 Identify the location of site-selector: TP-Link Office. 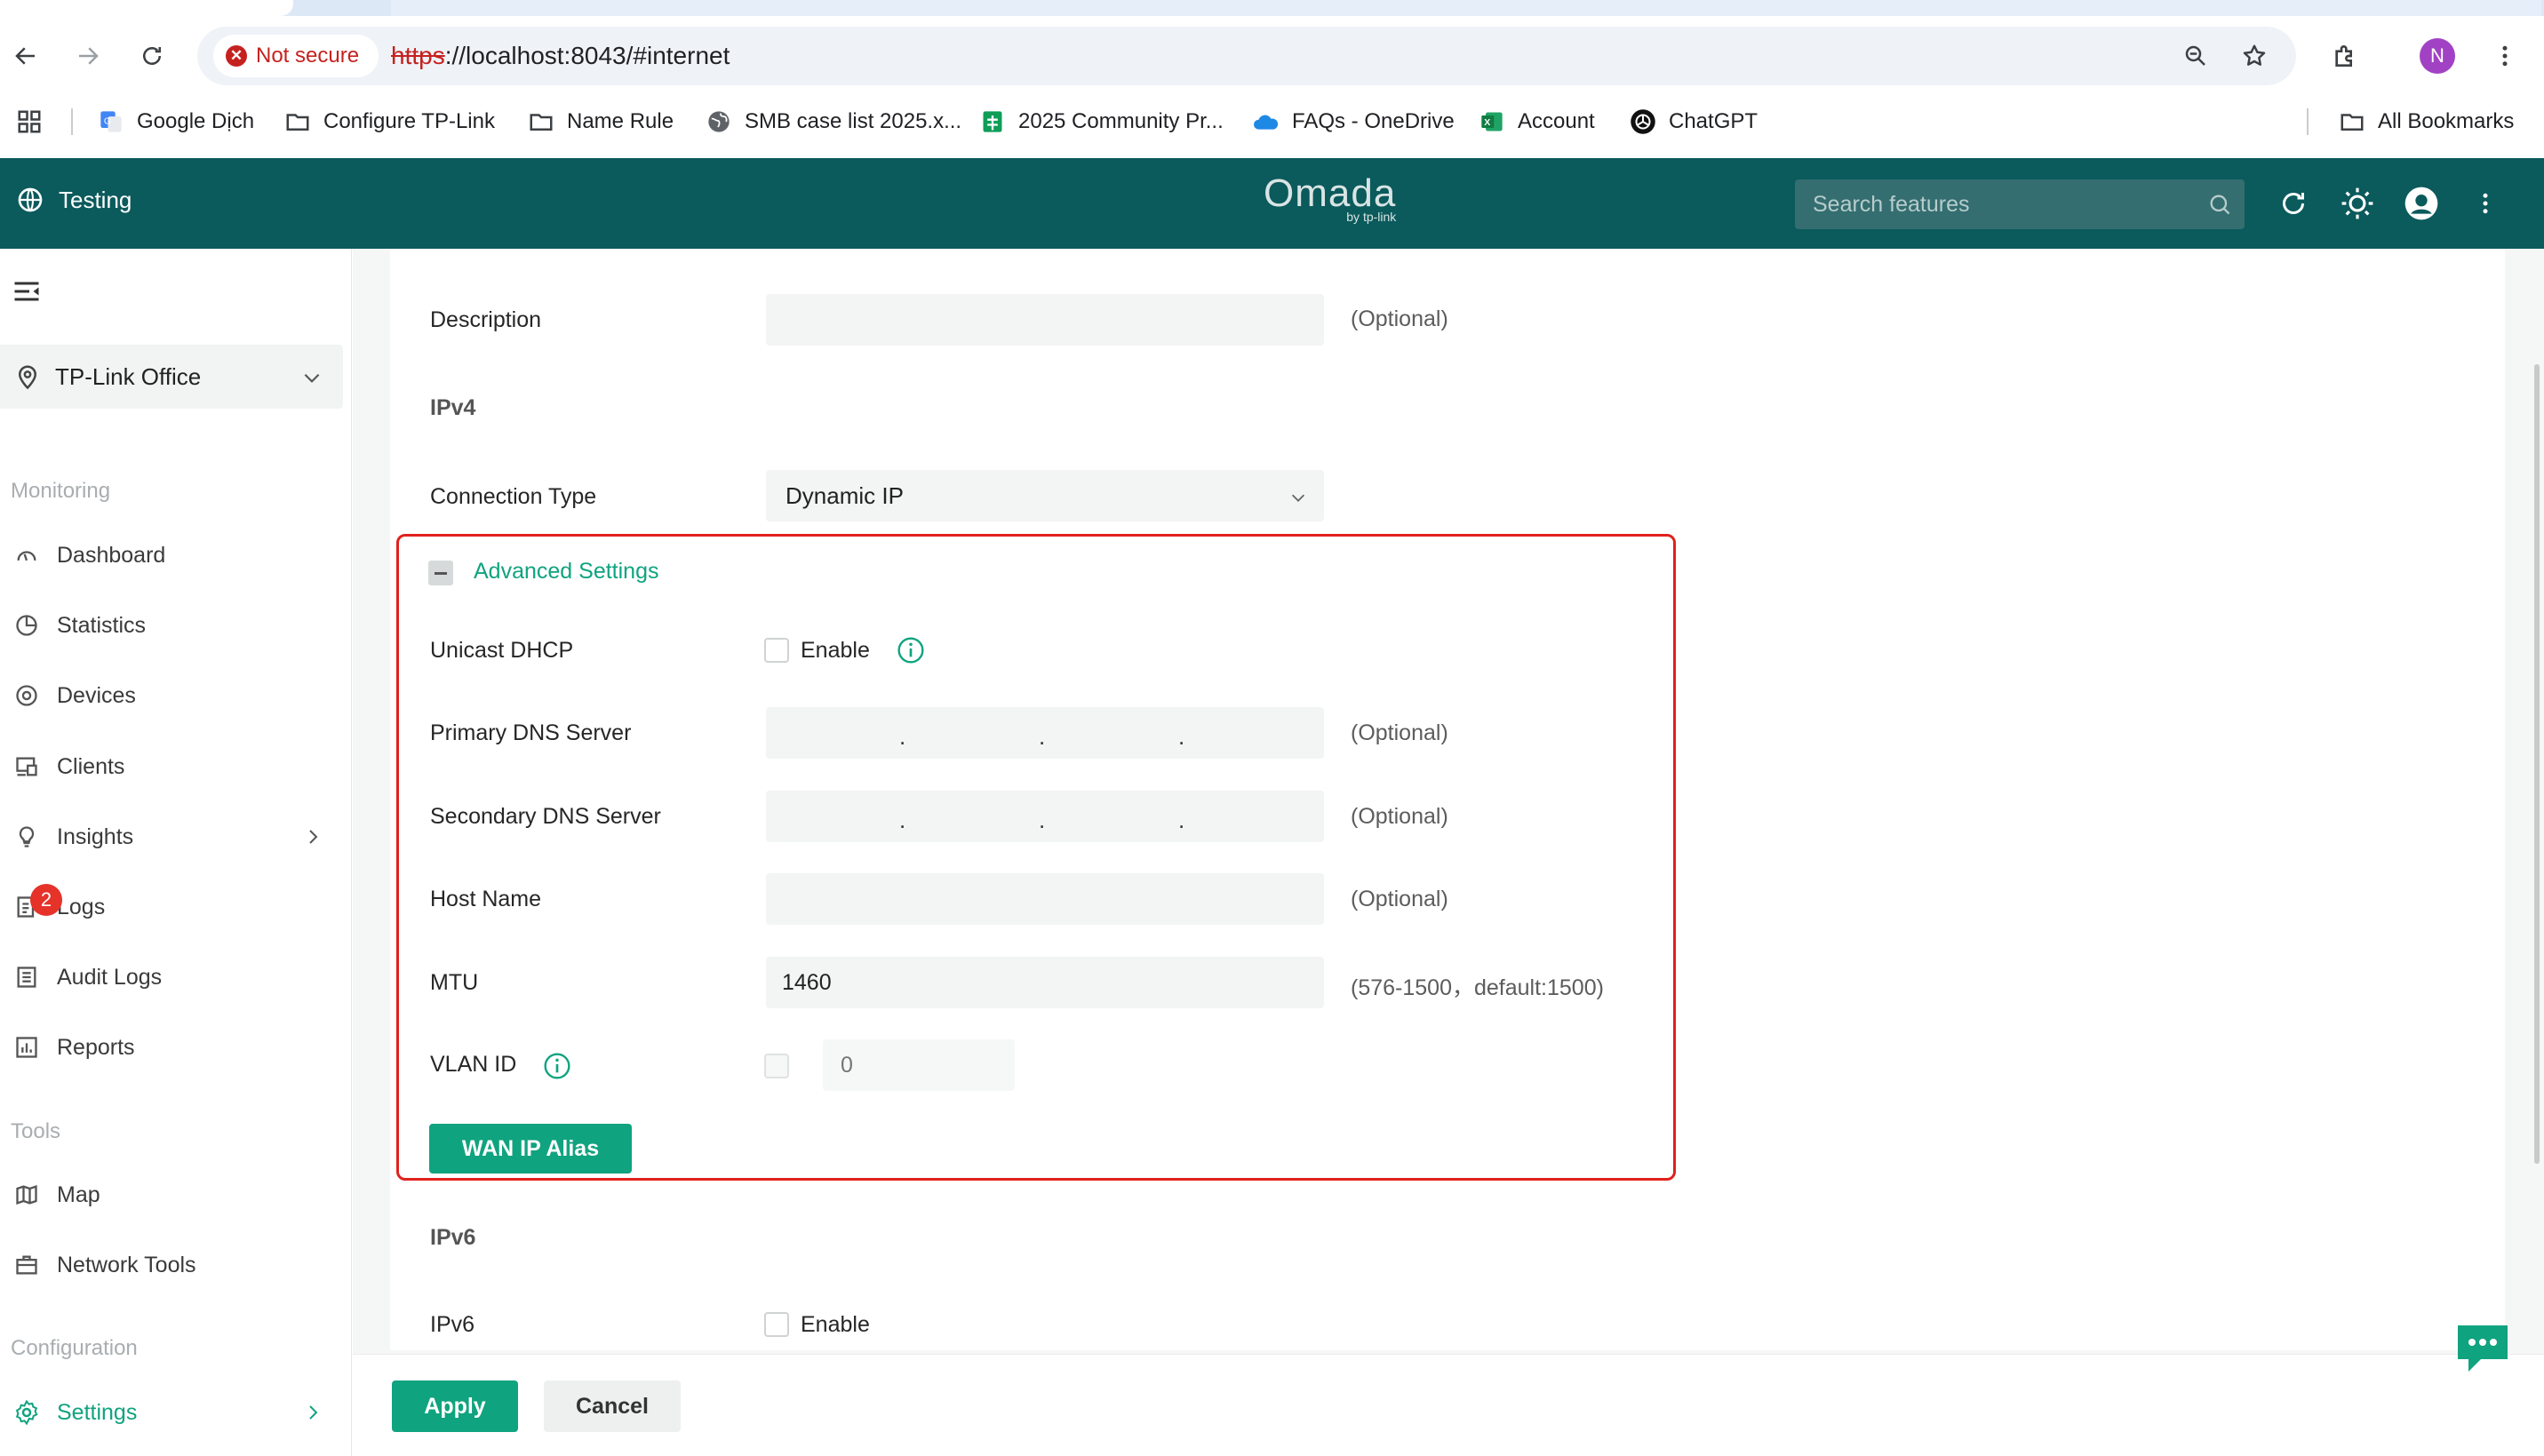
(171, 377).